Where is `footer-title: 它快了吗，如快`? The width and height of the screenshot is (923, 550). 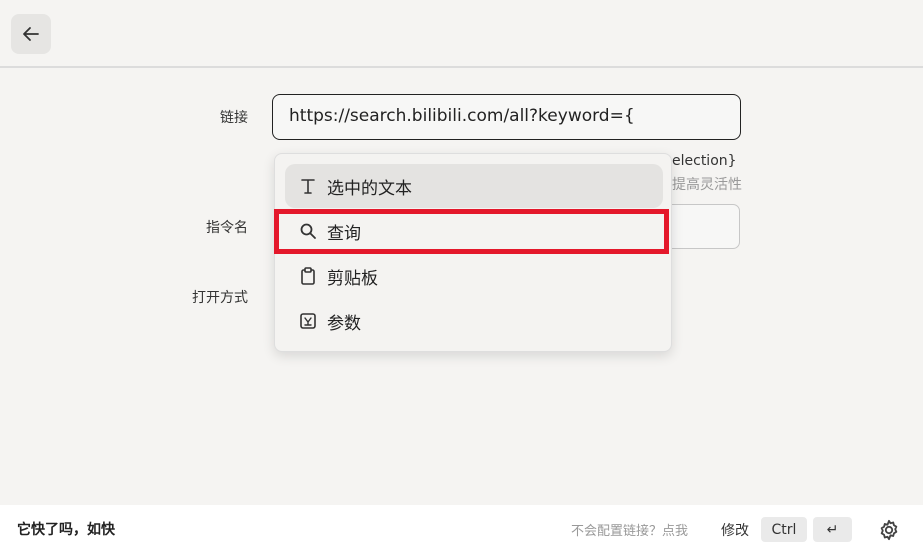
footer-title: 它快了吗，如快 is located at coordinates (66, 530).